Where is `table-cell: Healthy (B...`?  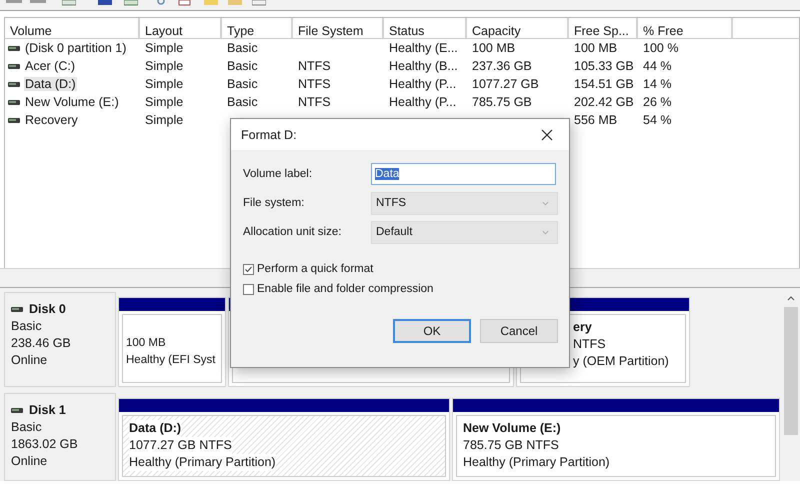
table-cell: Healthy (B... is located at coordinates (423, 66).